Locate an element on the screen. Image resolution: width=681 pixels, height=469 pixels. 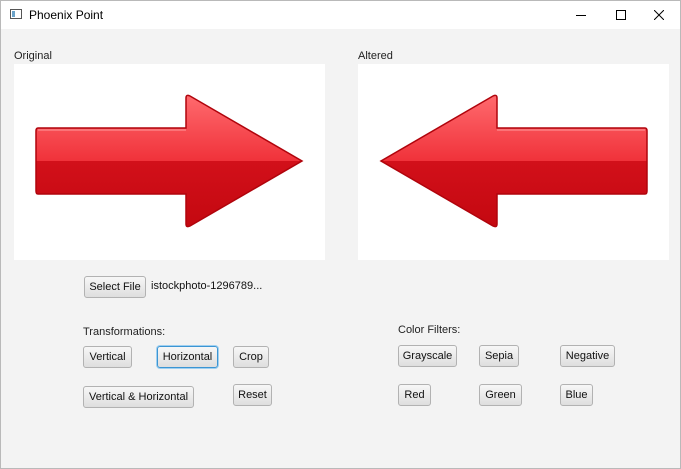
transformations-label: Transformations: is located at coordinates (124, 332).